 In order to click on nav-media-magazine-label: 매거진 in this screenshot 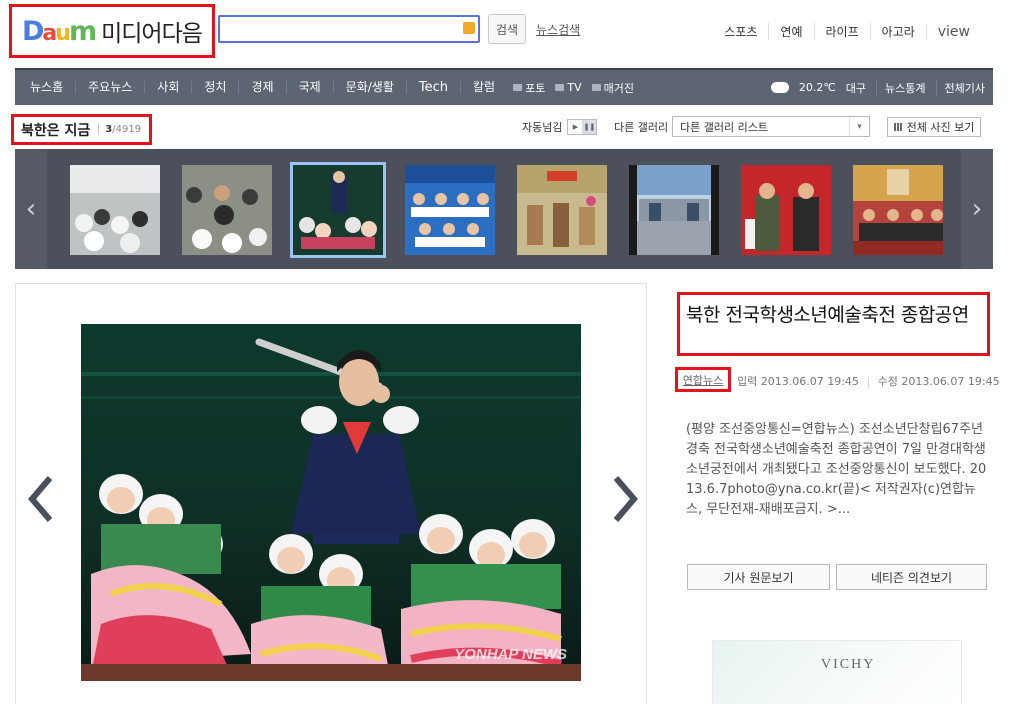, I will do `click(618, 88)`.